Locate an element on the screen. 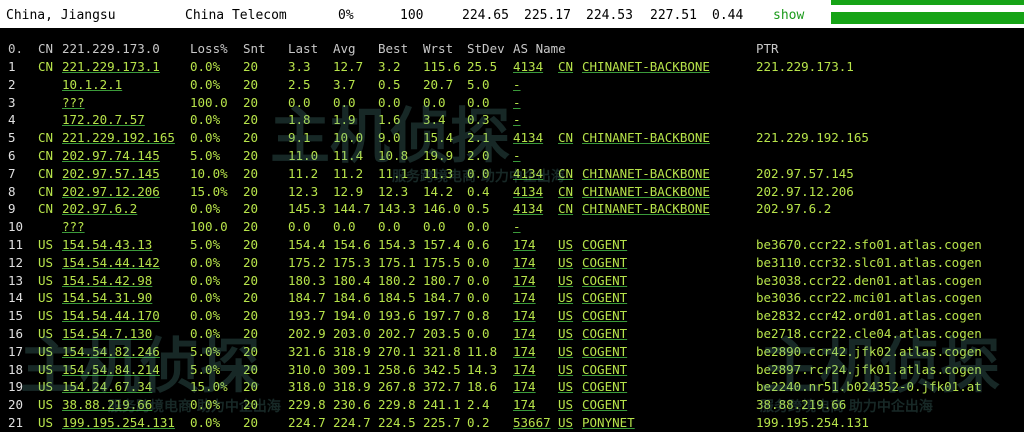  hop-loss: 100.0 is located at coordinates (209, 102).